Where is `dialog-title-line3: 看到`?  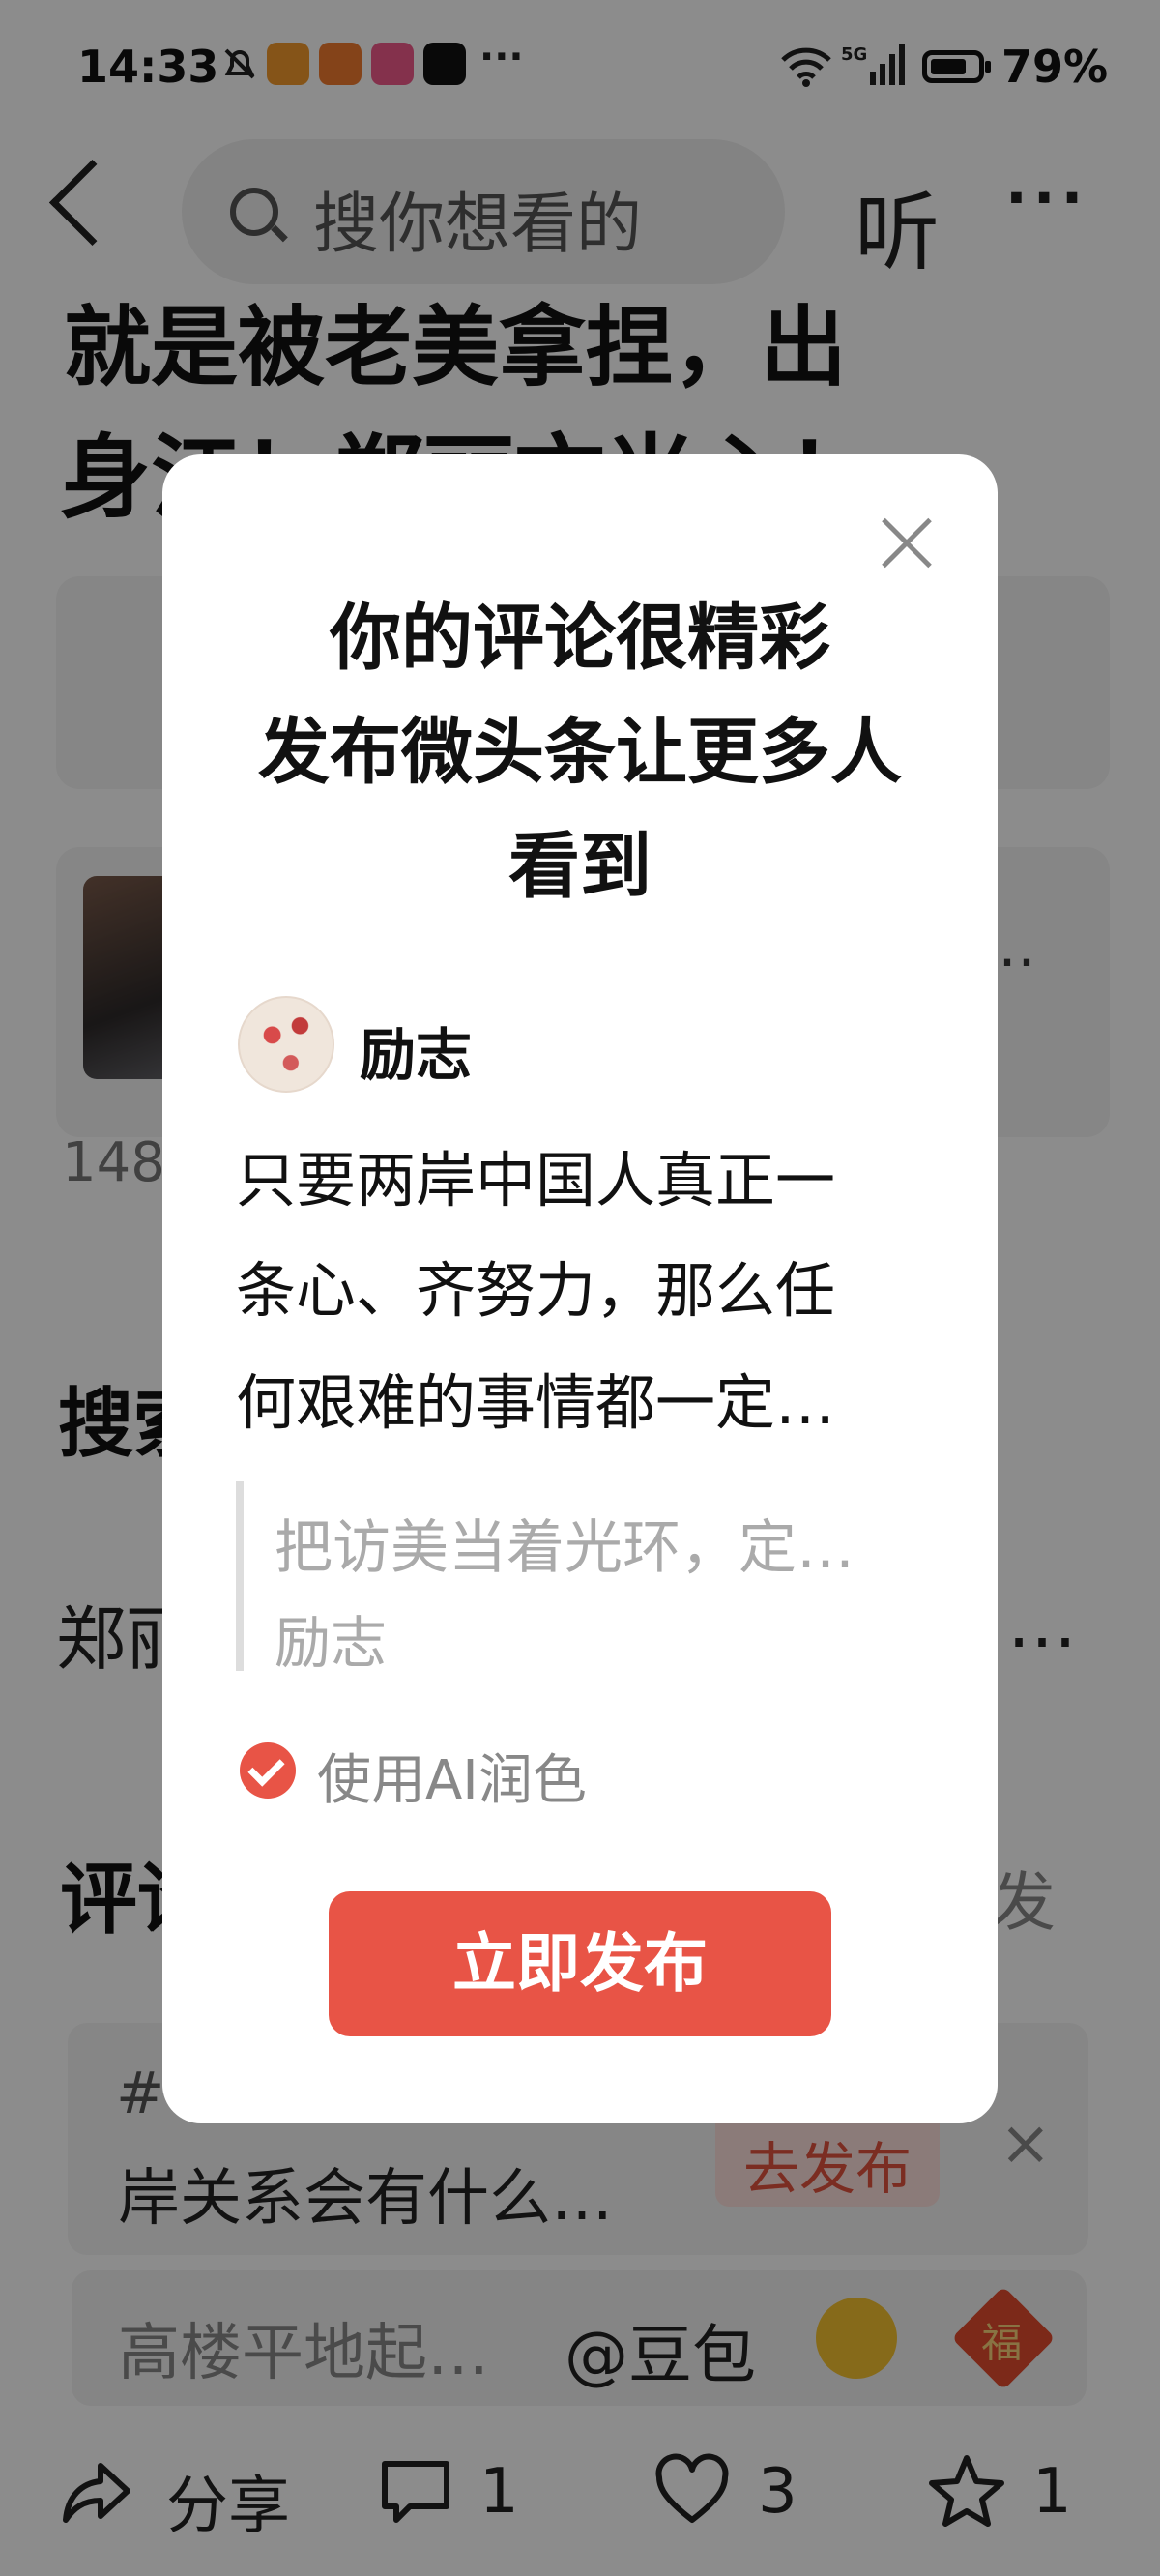
dialog-title-line3: 看到 is located at coordinates (580, 866).